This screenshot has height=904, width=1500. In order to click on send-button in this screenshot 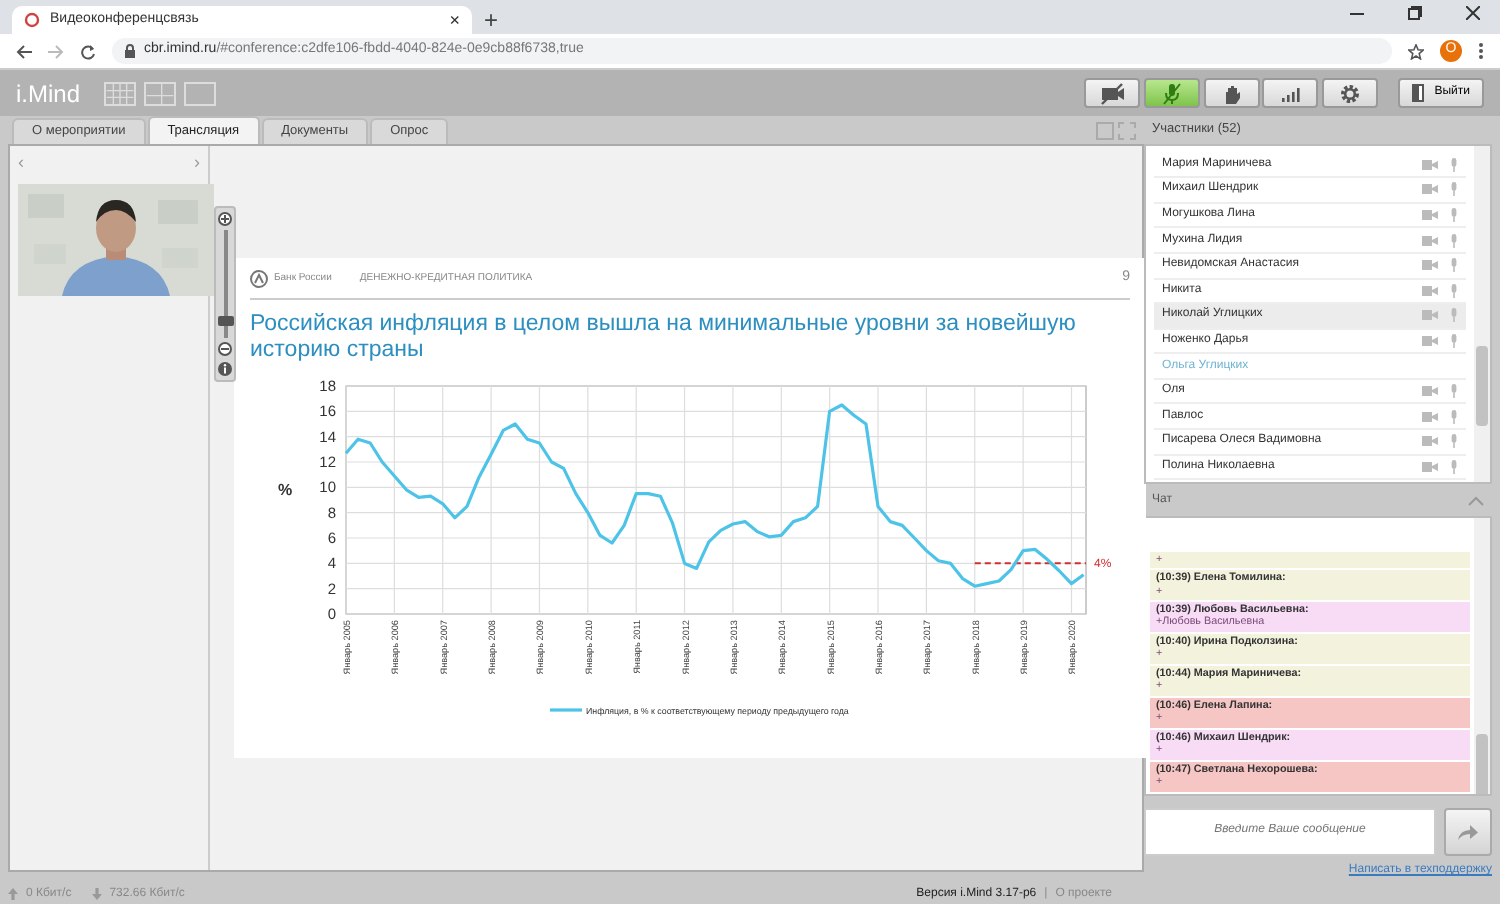, I will do `click(1468, 831)`.